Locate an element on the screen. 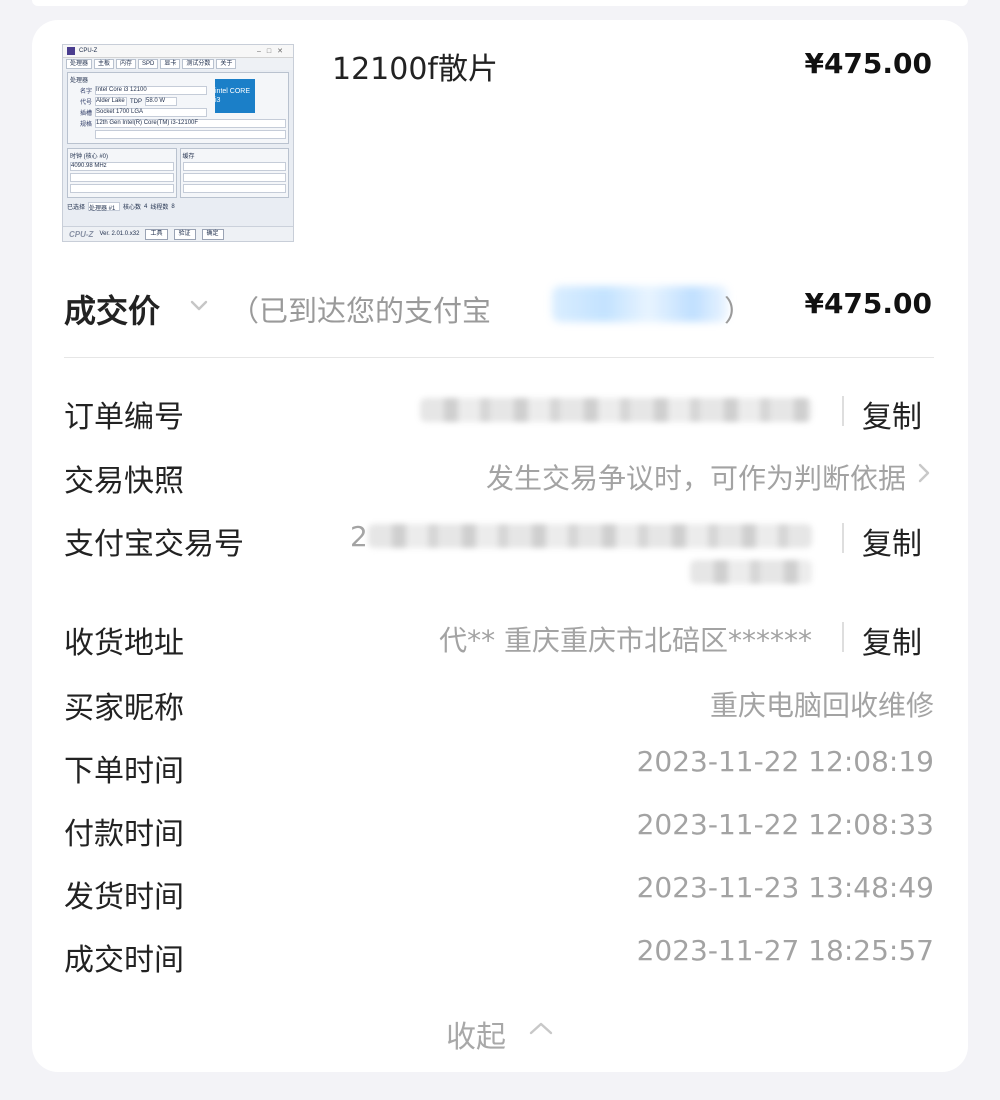 This screenshot has height=1100, width=1000. order-number-label: 订单编号 is located at coordinates (124, 417).